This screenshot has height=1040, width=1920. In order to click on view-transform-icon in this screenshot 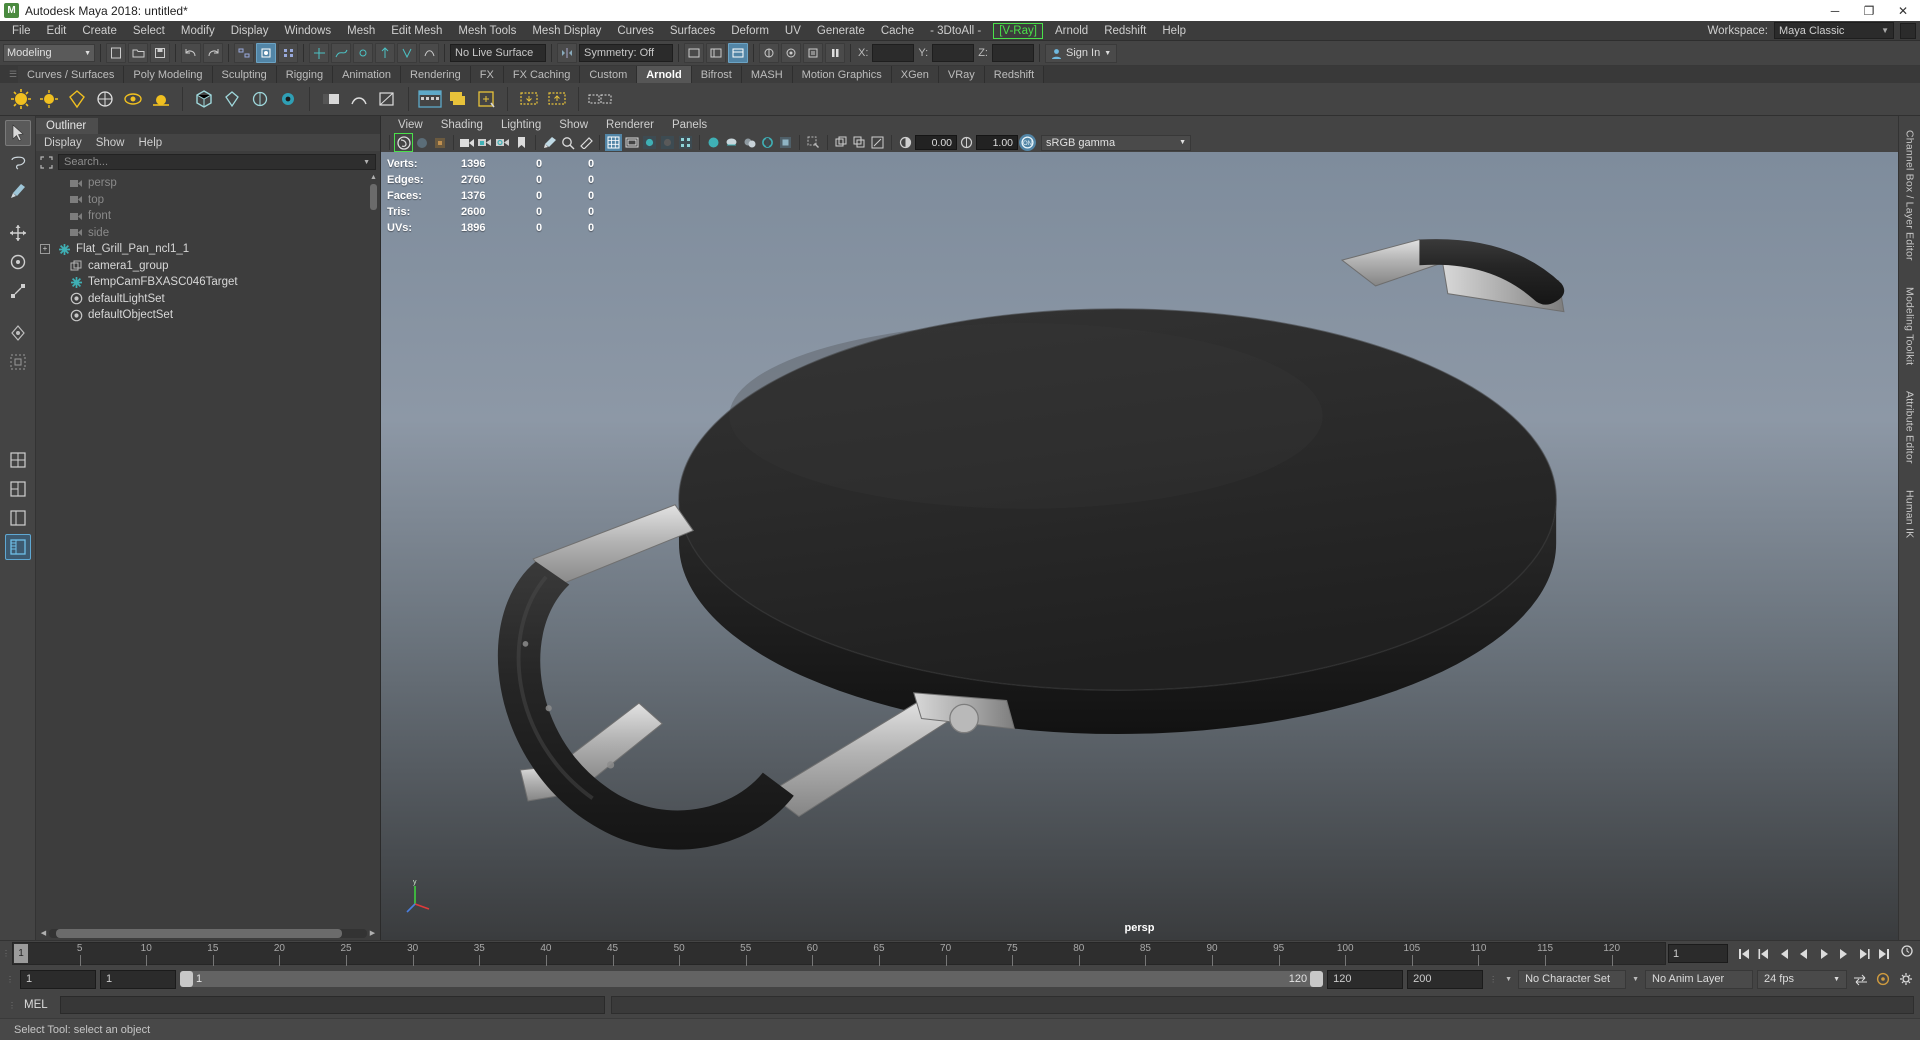, I will do `click(877, 142)`.